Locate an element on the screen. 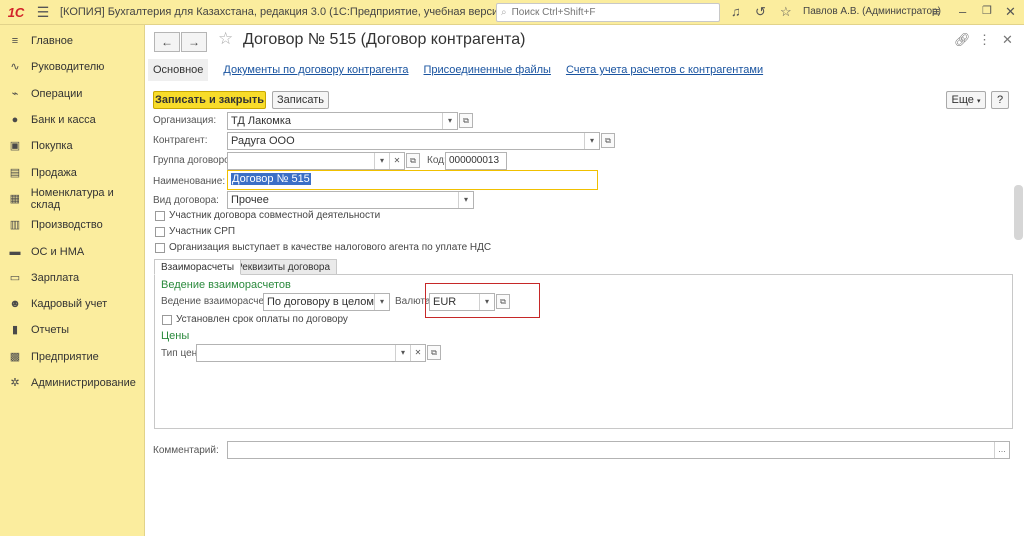 The image size is (1024, 536). counterparty-field: Радуга ООО ▾ is located at coordinates (413, 141).